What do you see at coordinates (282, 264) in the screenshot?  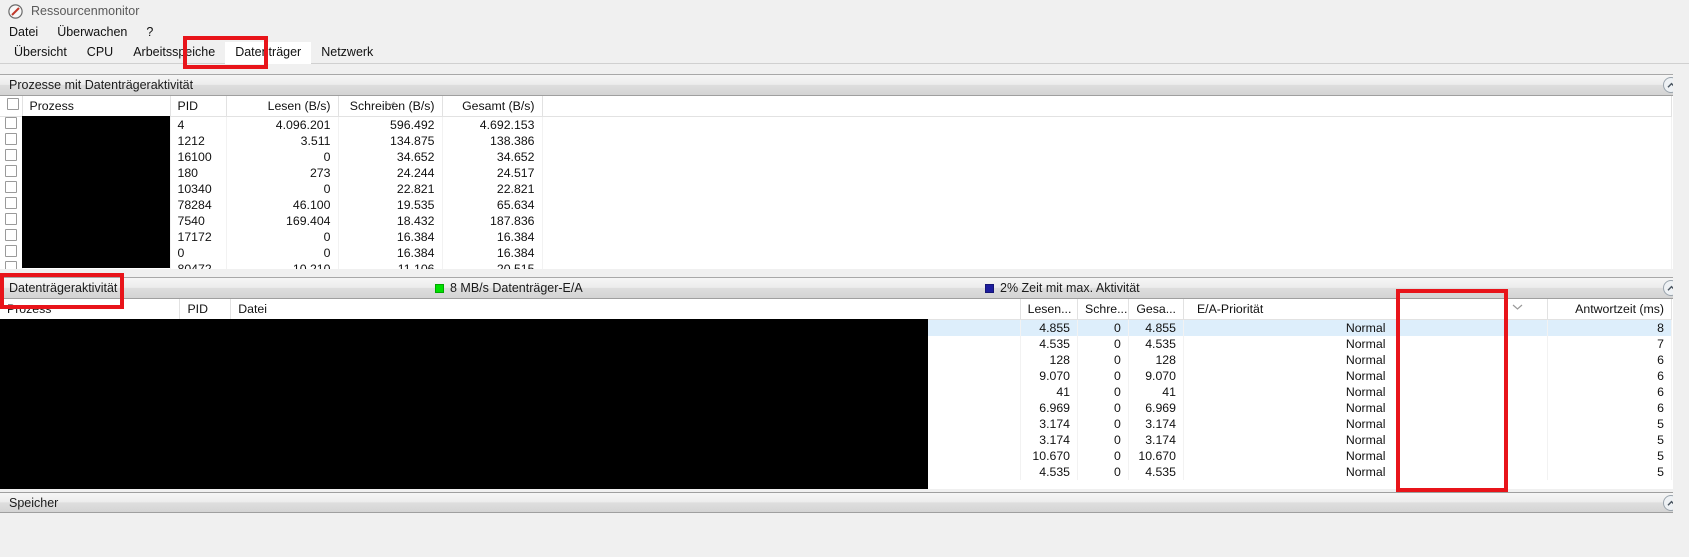 I see `cell-lesen: 10.210` at bounding box center [282, 264].